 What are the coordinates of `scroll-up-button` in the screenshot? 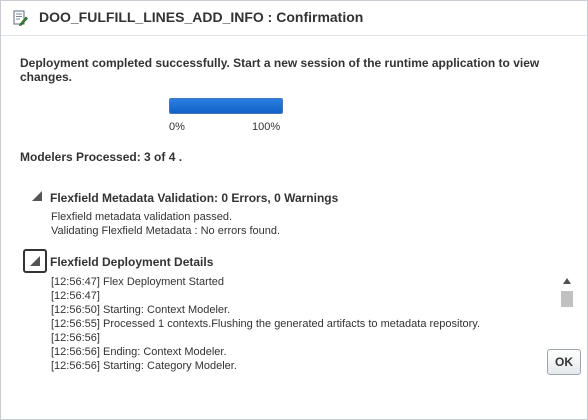 It's located at (567, 281).